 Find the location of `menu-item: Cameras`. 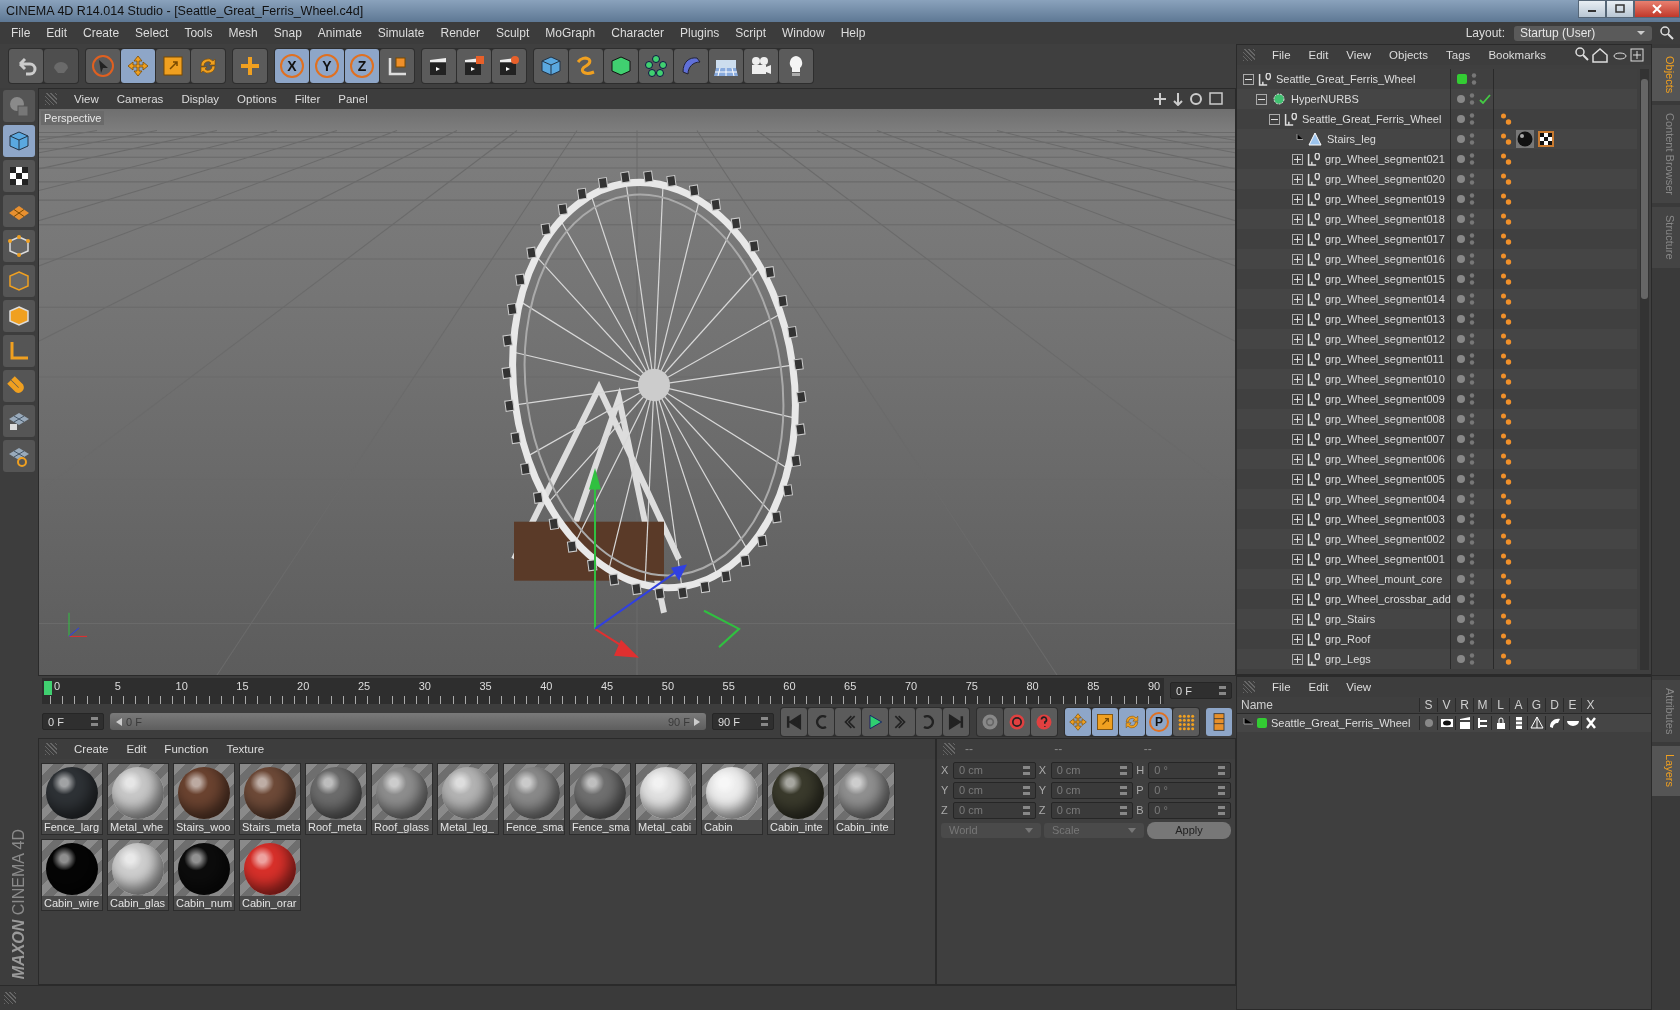

menu-item: Cameras is located at coordinates (140, 99).